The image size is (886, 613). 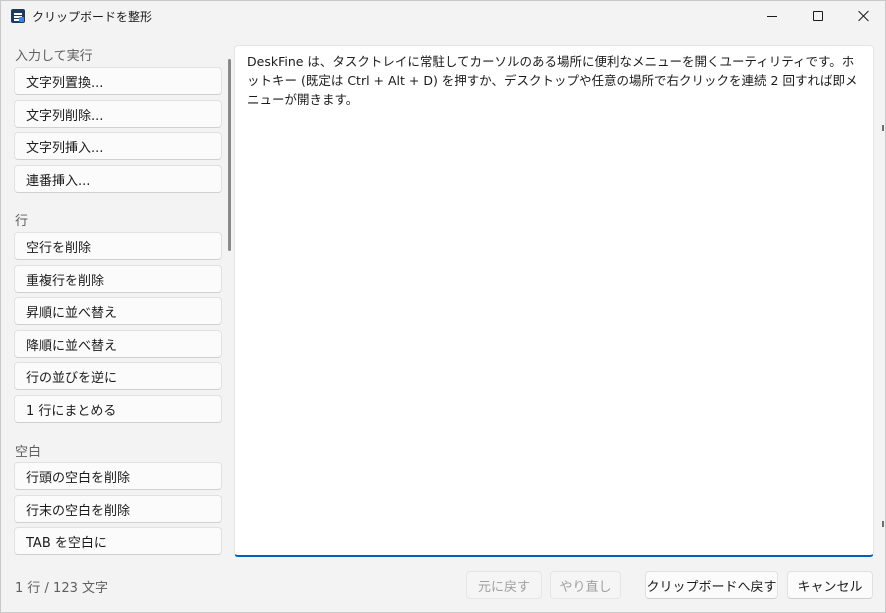 What do you see at coordinates (443, 16) in the screenshot?
I see `title-bar: クリップボードを整形` at bounding box center [443, 16].